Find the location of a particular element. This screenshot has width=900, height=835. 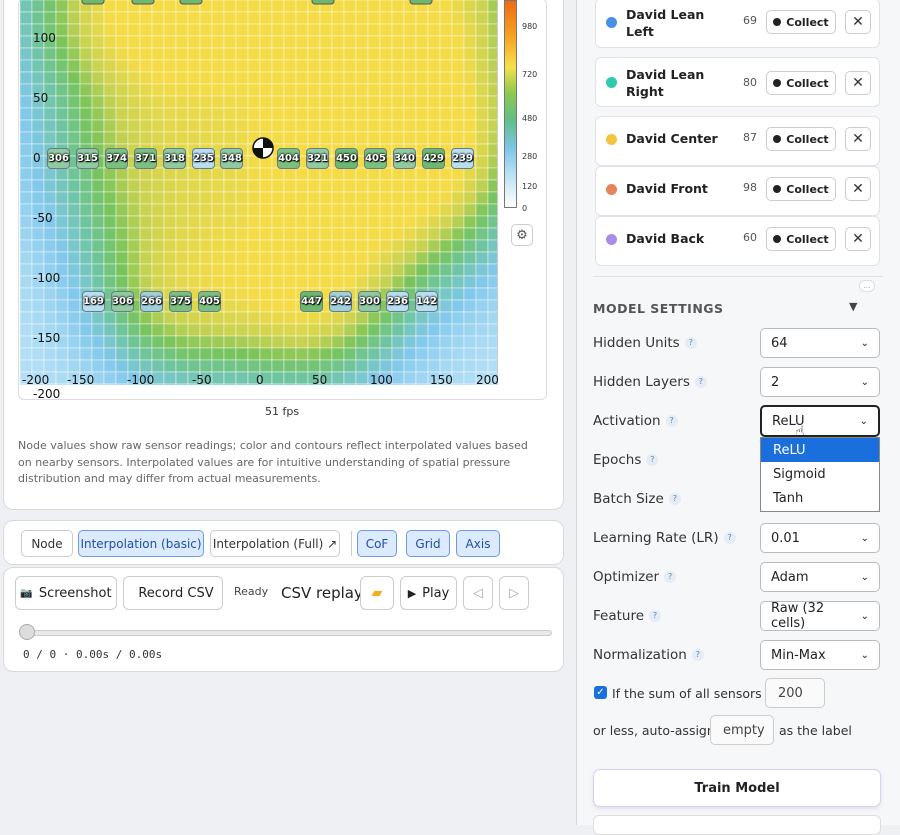

activation-option: Tanh is located at coordinates (820, 498).